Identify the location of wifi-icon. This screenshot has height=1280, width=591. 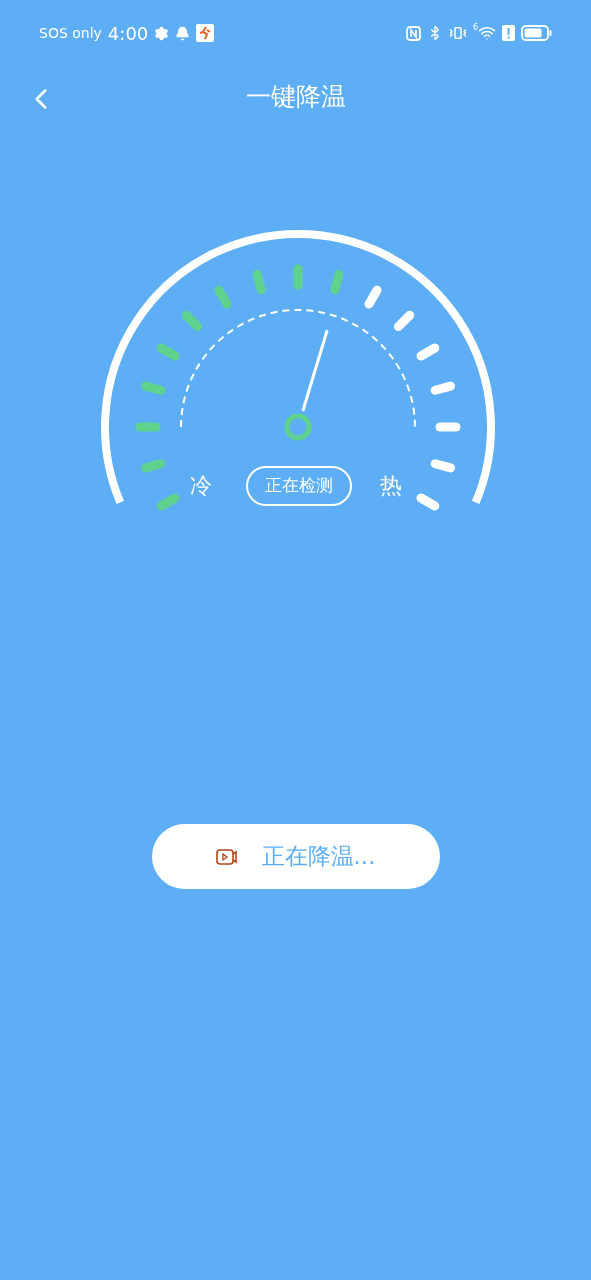
(487, 33).